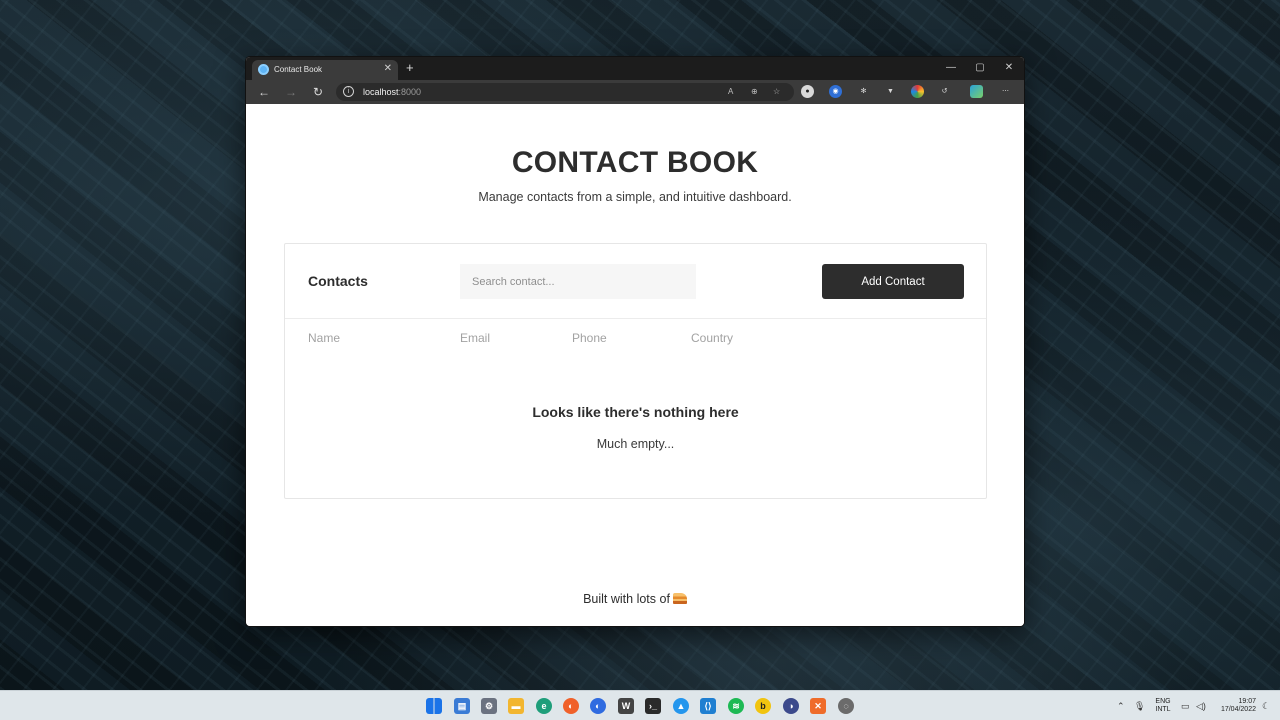  What do you see at coordinates (951, 68) in the screenshot?
I see `minimize-icon: —` at bounding box center [951, 68].